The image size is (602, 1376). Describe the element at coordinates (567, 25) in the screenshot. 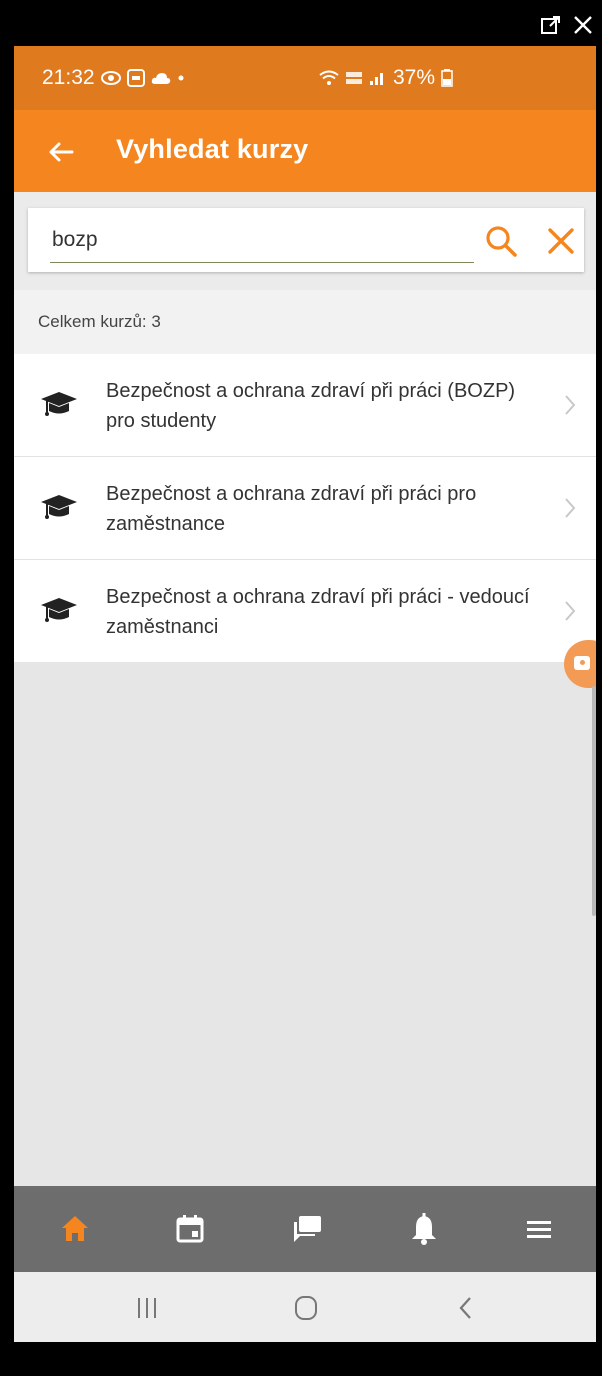

I see `window-controls` at that location.